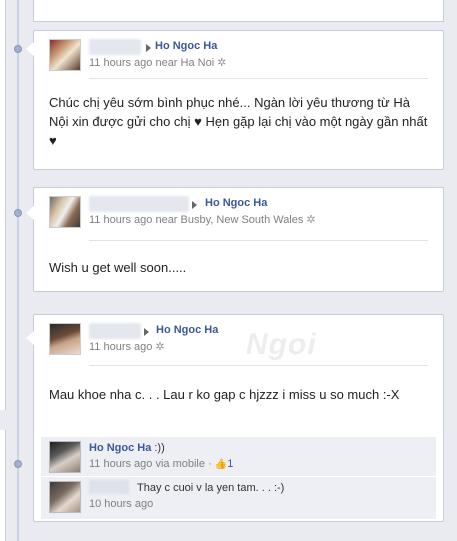 Image resolution: width=457 pixels, height=541 pixels. Describe the element at coordinates (238, 53) in the screenshot. I see `post-header: Ho Ngoc Ha 11 hours ago near Ha Noi ✲` at that location.